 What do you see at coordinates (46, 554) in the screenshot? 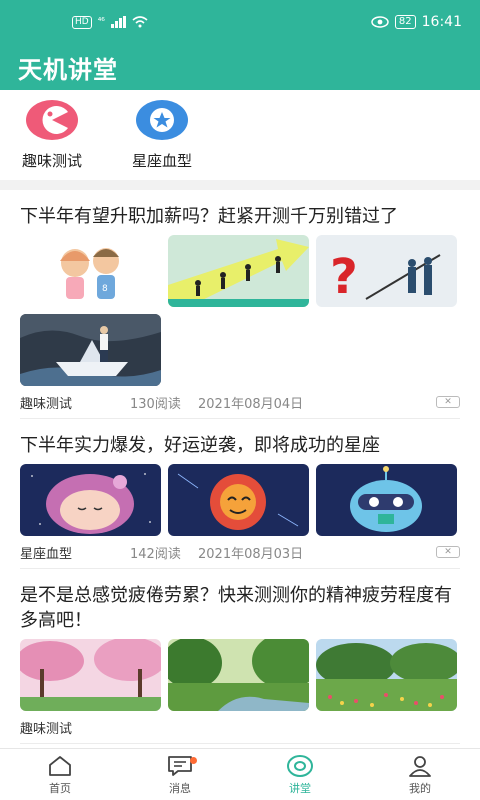
I see `article-category: 星座血型` at bounding box center [46, 554].